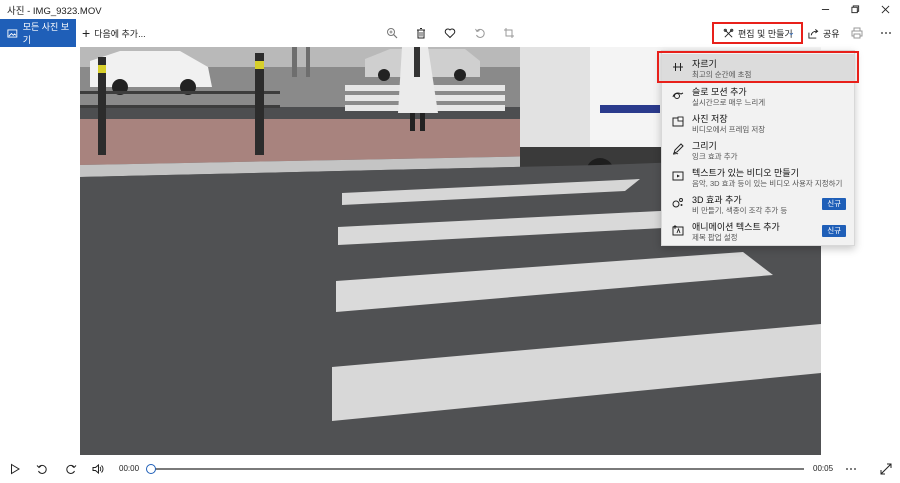  What do you see at coordinates (813, 33) in the screenshot?
I see `share-icon` at bounding box center [813, 33].